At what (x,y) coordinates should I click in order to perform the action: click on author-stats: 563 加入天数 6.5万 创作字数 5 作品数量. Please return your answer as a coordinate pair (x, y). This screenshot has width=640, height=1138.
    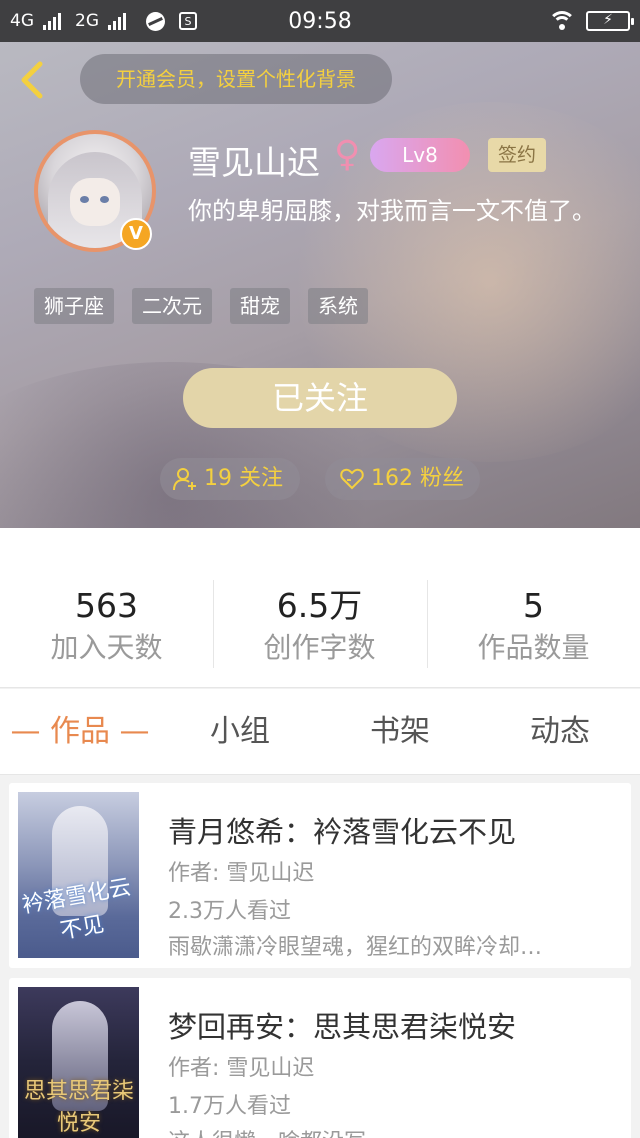
    Looking at the image, I should click on (320, 608).